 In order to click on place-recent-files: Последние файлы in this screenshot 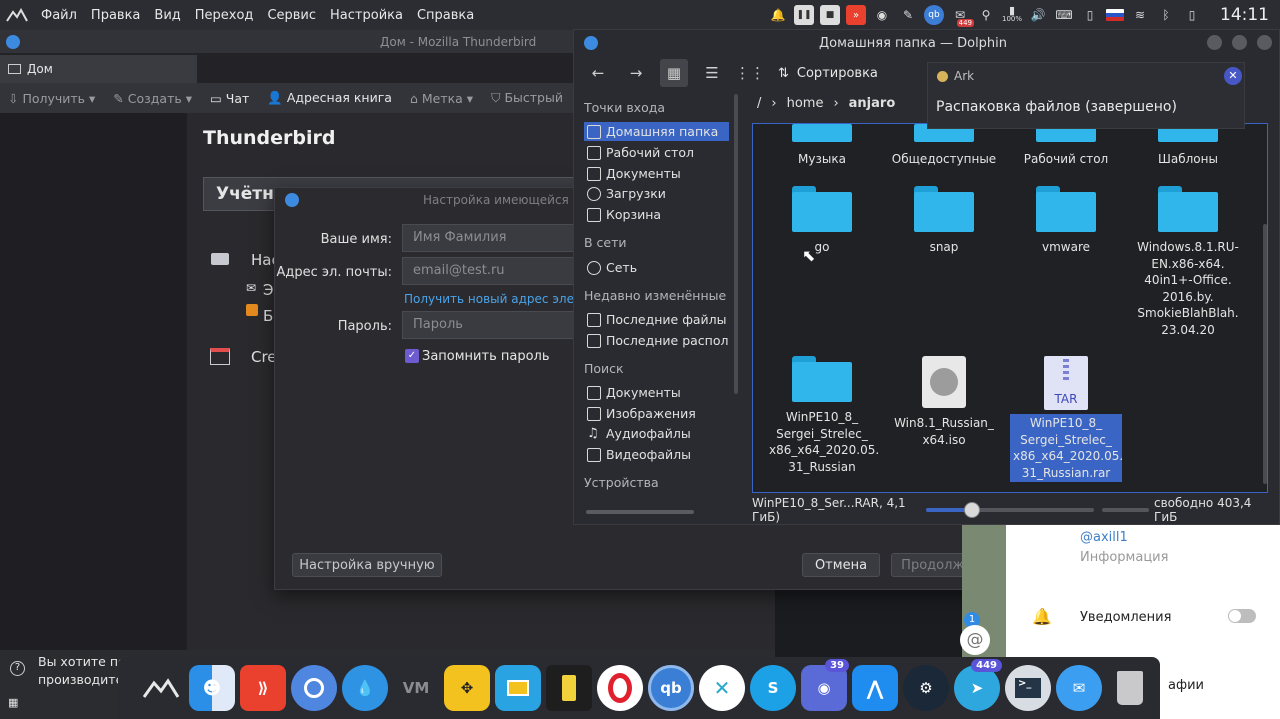, I will do `click(656, 319)`.